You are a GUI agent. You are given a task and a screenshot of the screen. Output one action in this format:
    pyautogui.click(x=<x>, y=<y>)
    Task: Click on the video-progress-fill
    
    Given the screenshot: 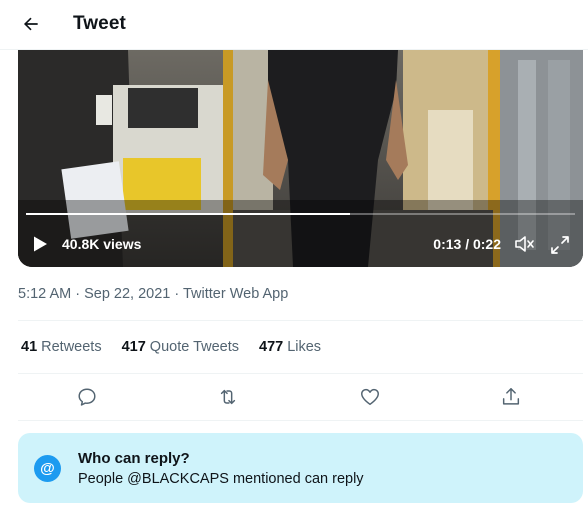 What is the action you would take?
    pyautogui.click(x=188, y=214)
    